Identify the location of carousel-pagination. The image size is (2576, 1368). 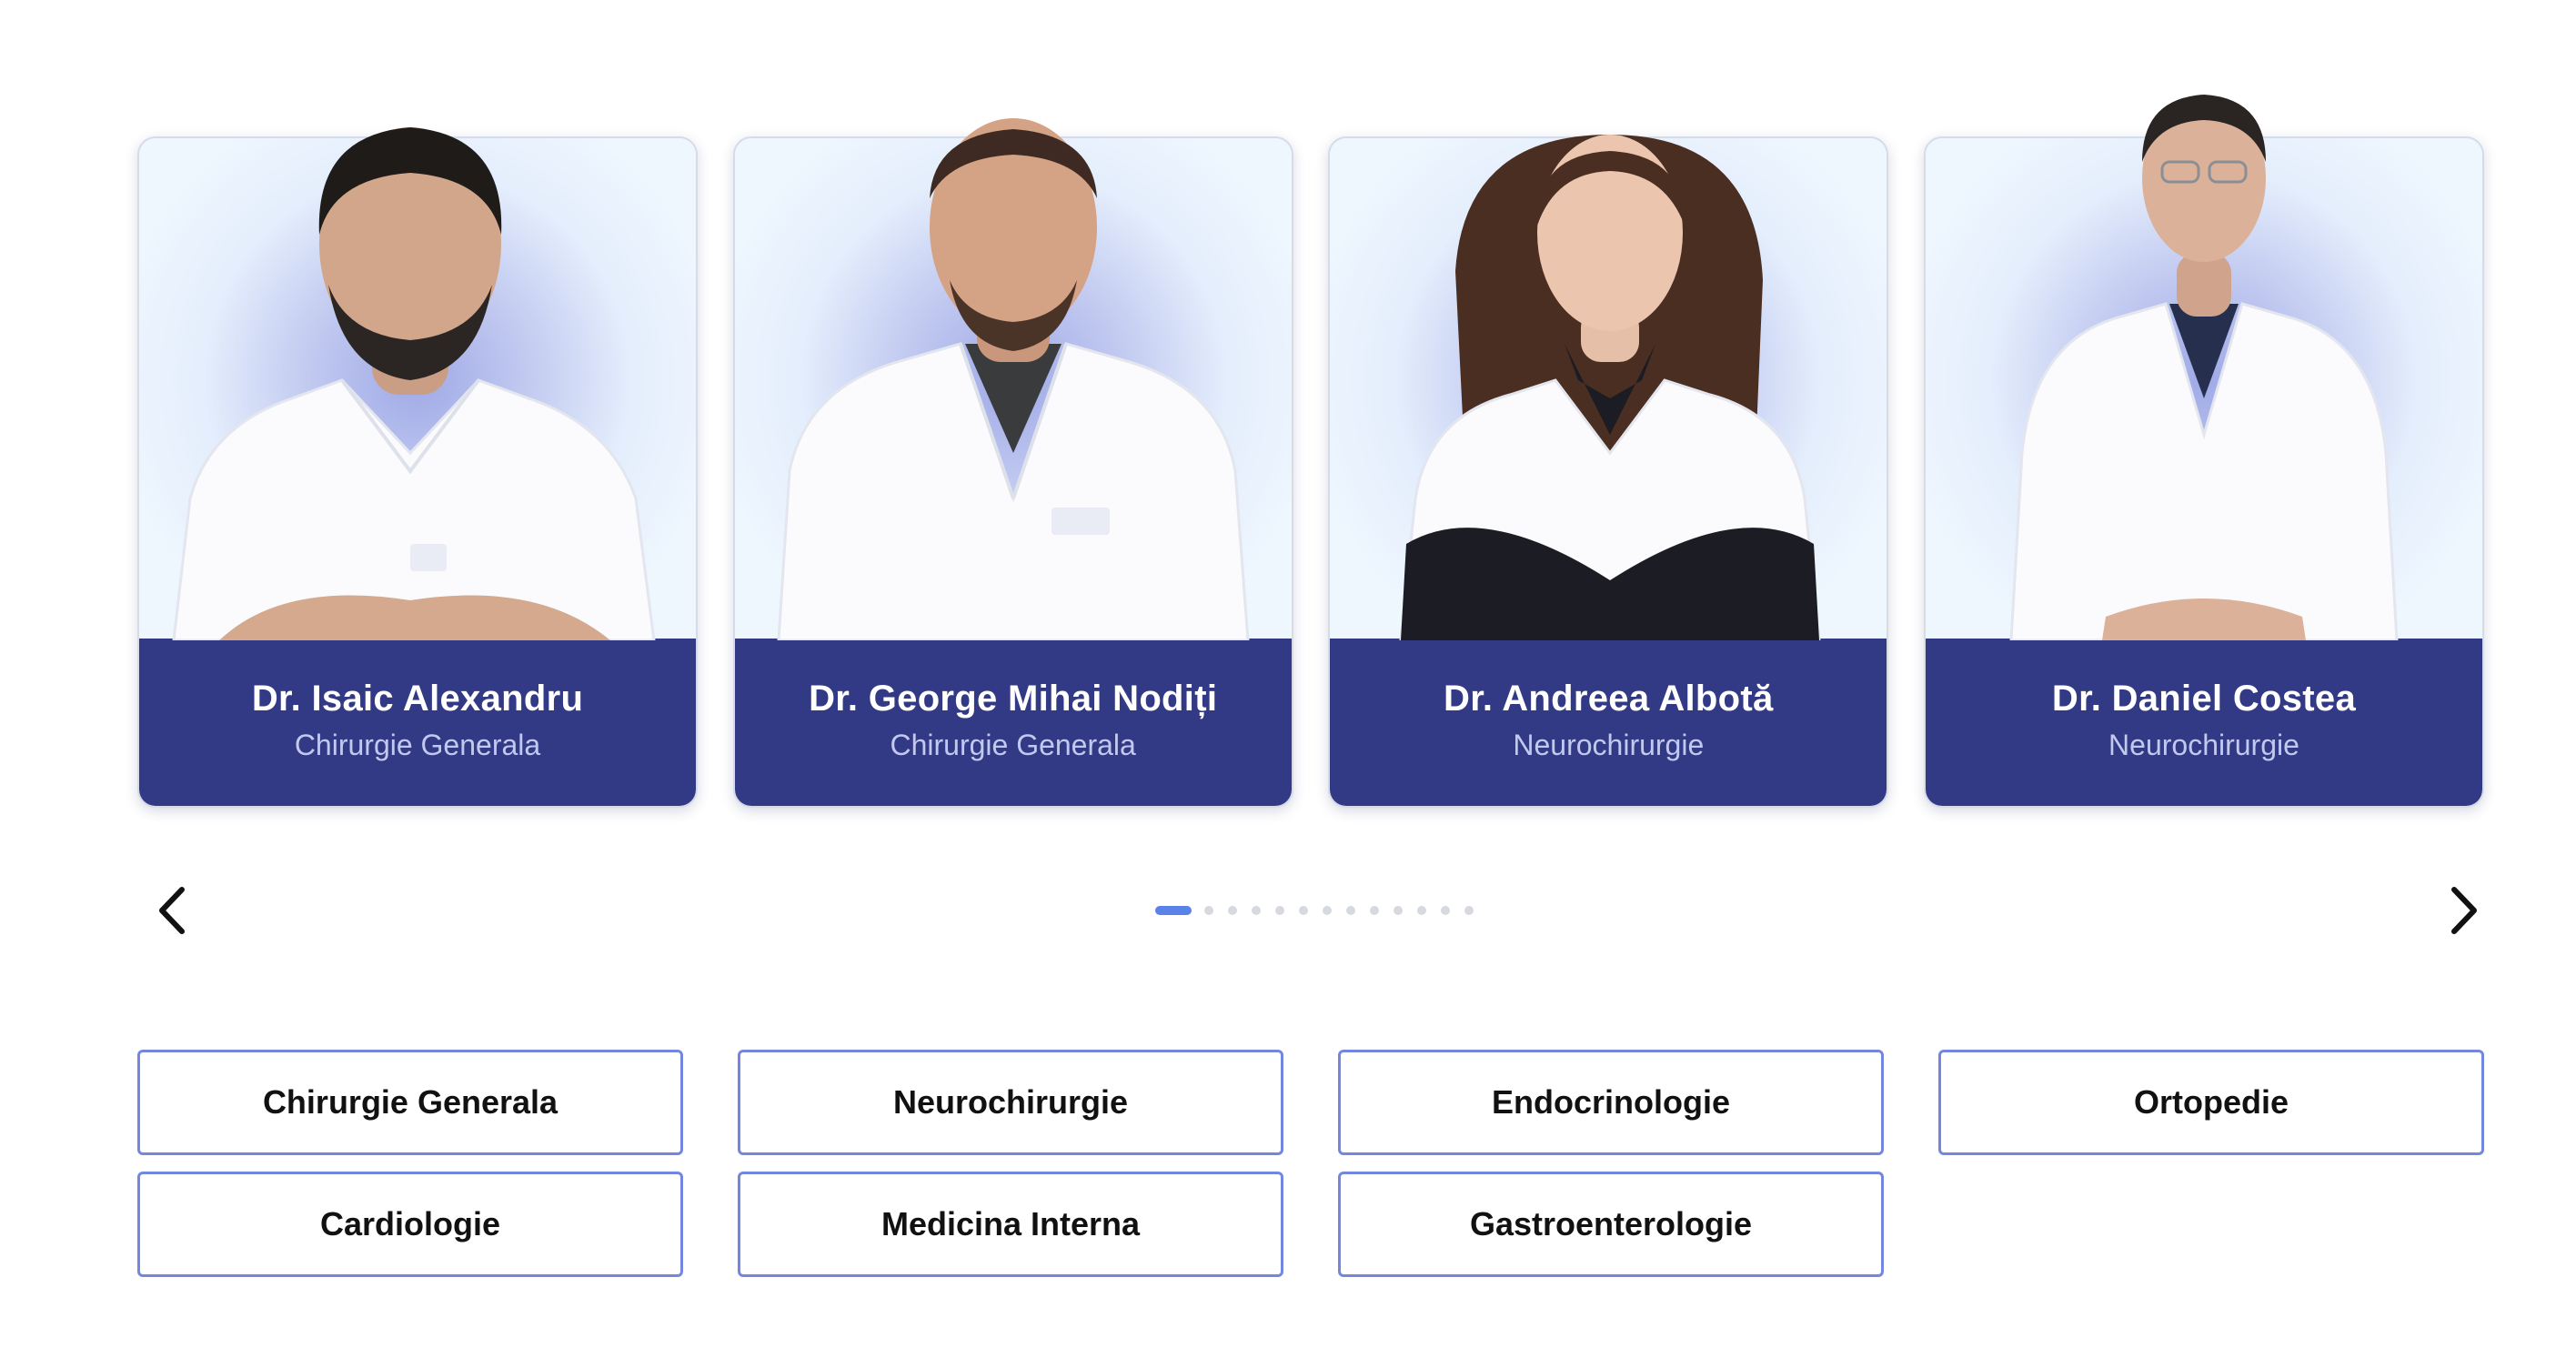
(1321, 910).